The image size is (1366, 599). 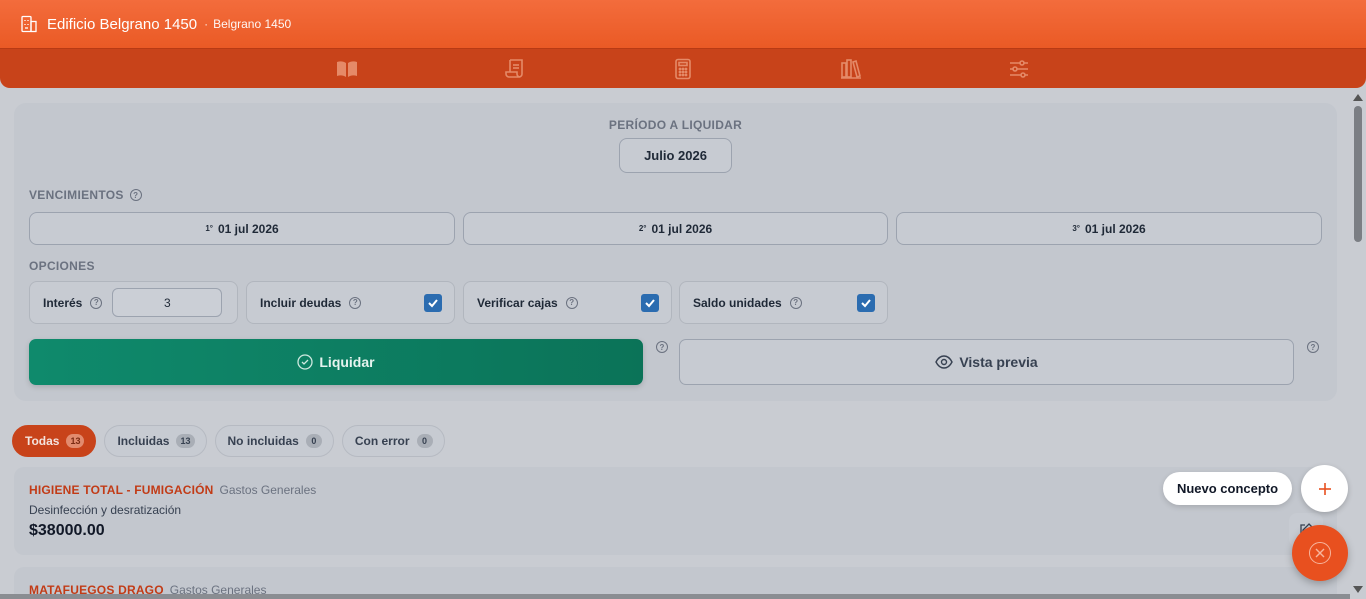 I want to click on interes-input: 3, so click(x=167, y=302).